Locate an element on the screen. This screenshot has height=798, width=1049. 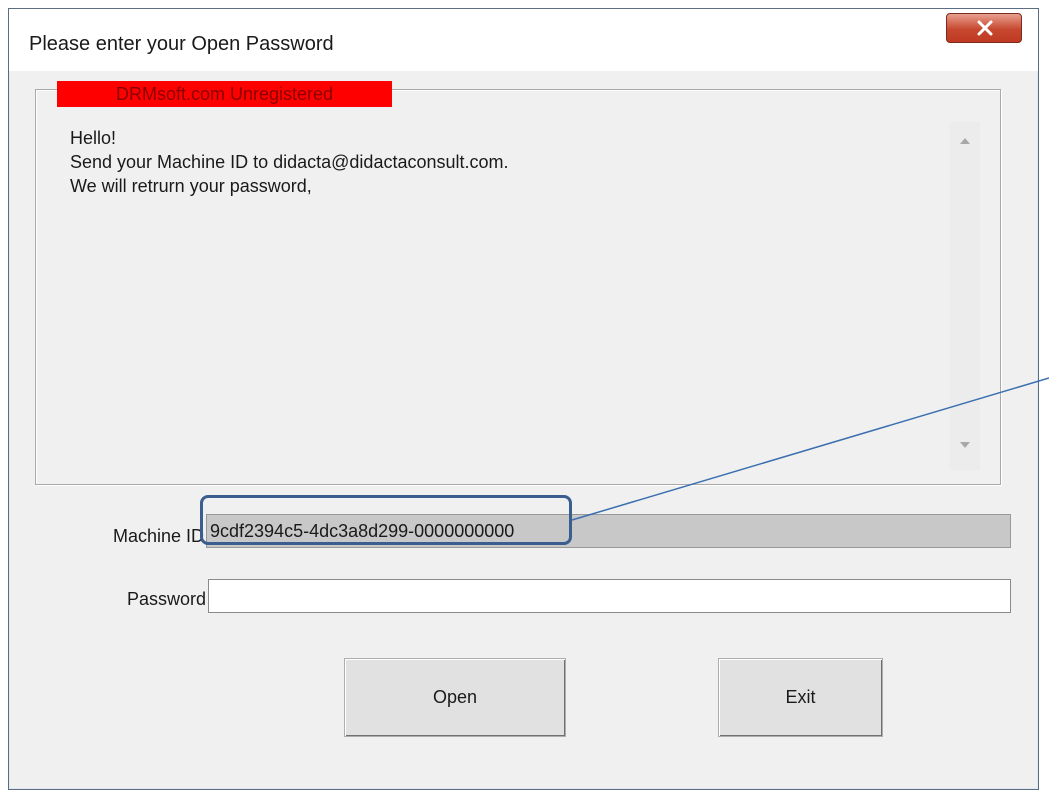
close-icon is located at coordinates (985, 28).